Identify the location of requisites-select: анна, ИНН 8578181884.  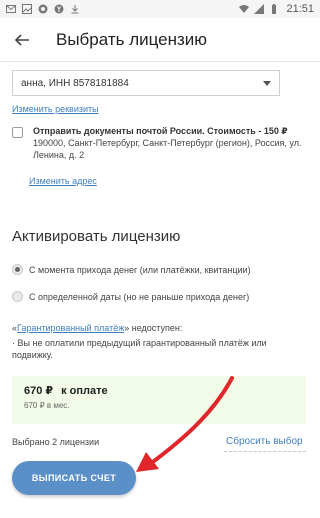
(146, 83).